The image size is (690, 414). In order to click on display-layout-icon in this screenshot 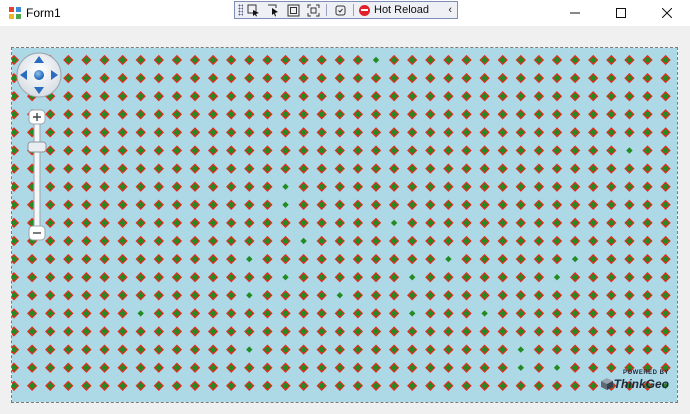, I will do `click(293, 10)`.